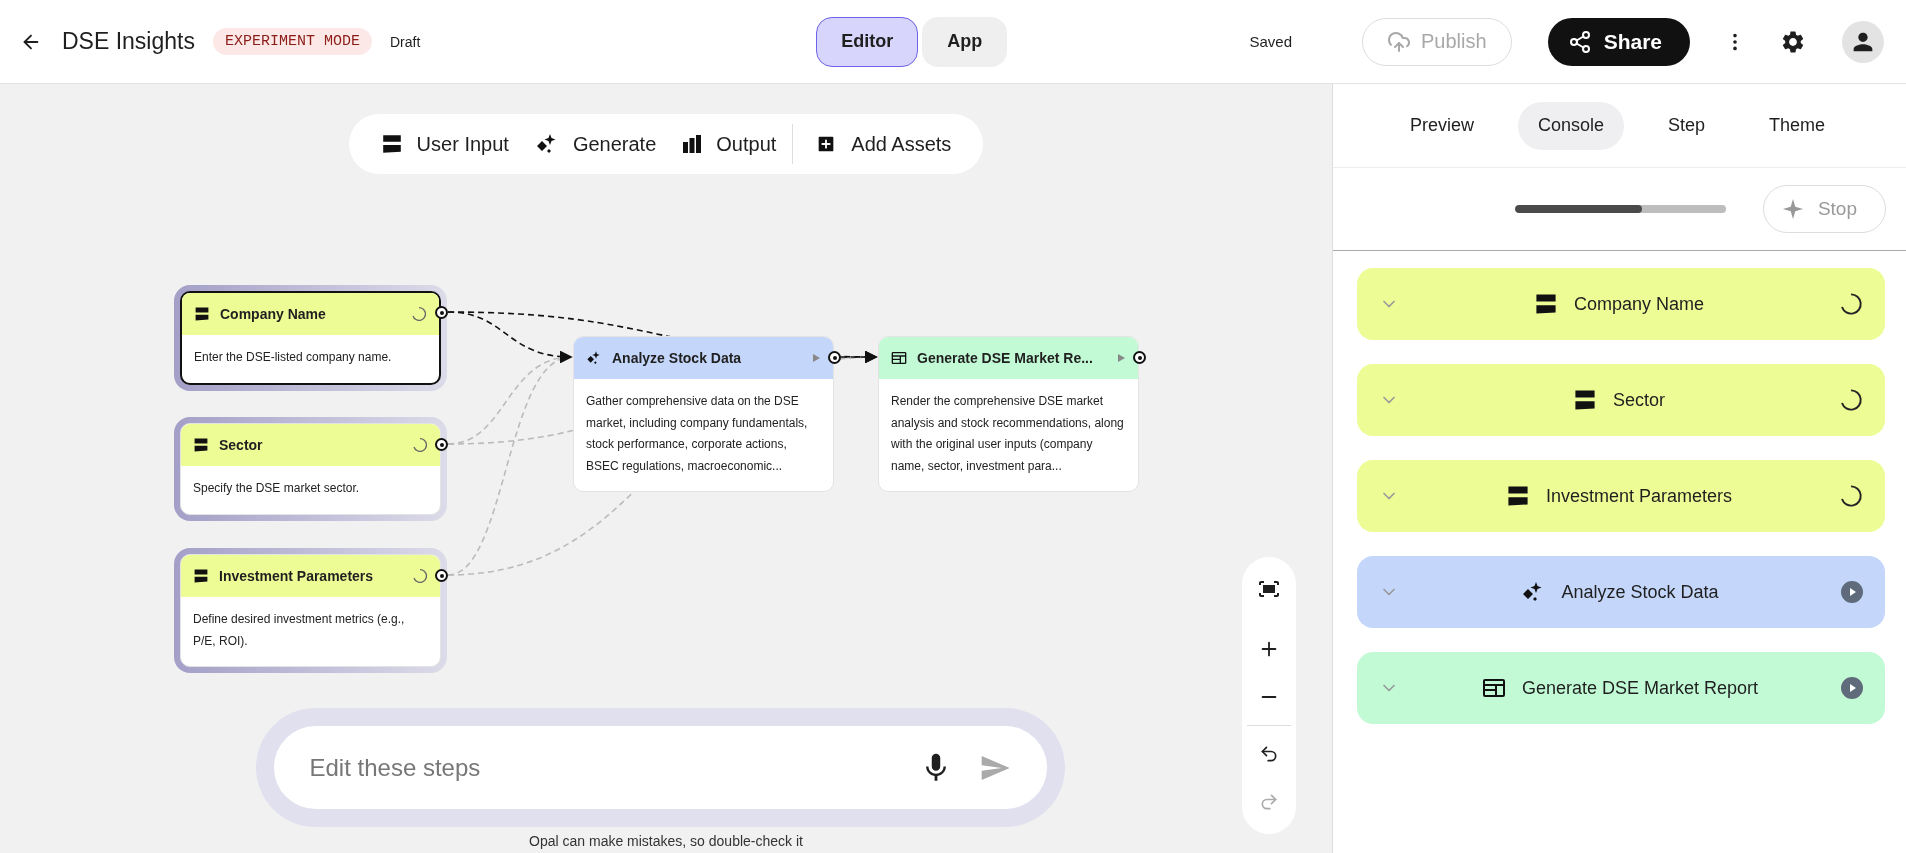  I want to click on panel-tab: Console, so click(1570, 125).